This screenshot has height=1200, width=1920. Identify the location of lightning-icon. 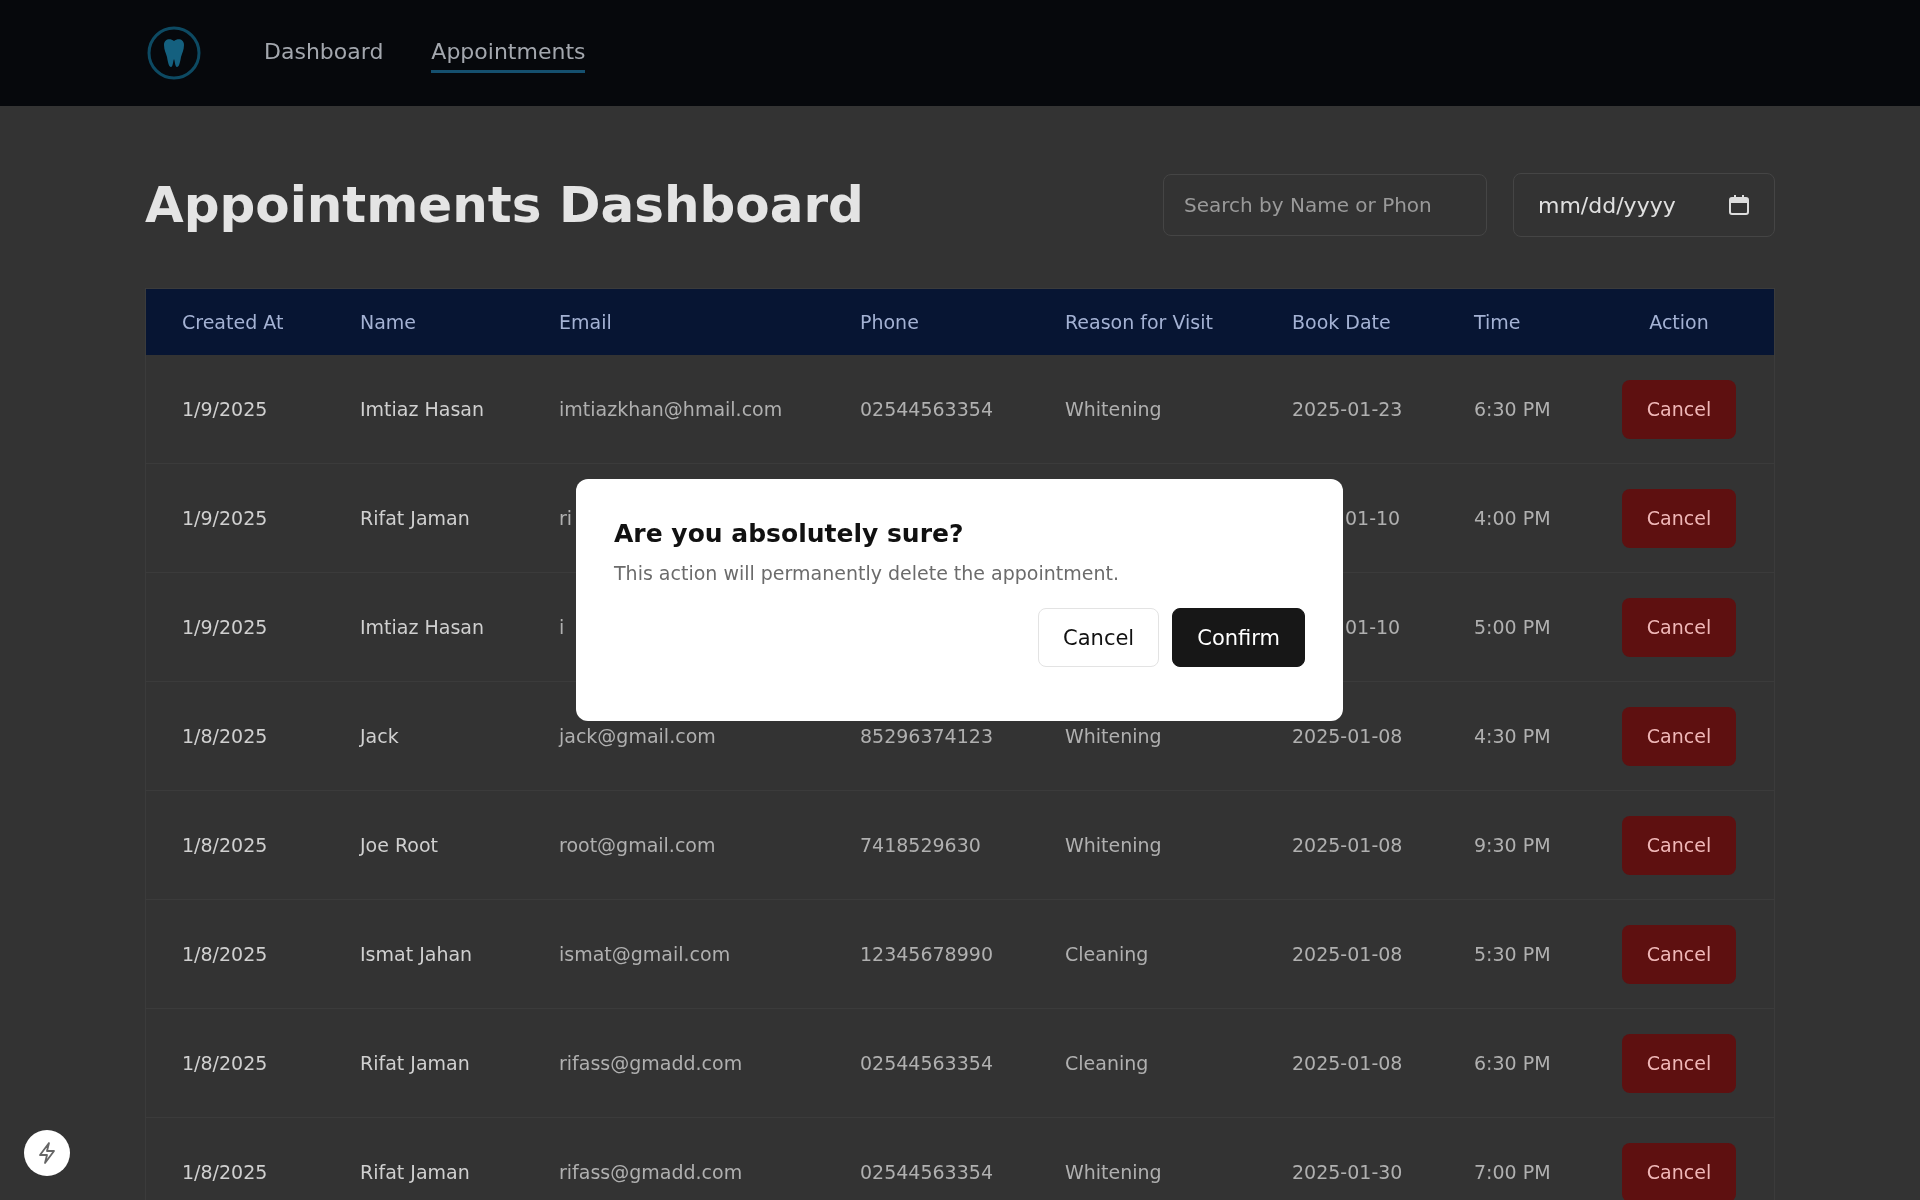
(47, 1153).